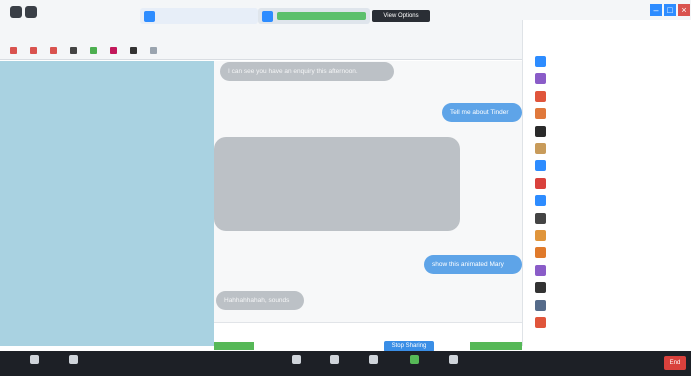 The image size is (691, 376). I want to click on video-button, so click(73, 360).